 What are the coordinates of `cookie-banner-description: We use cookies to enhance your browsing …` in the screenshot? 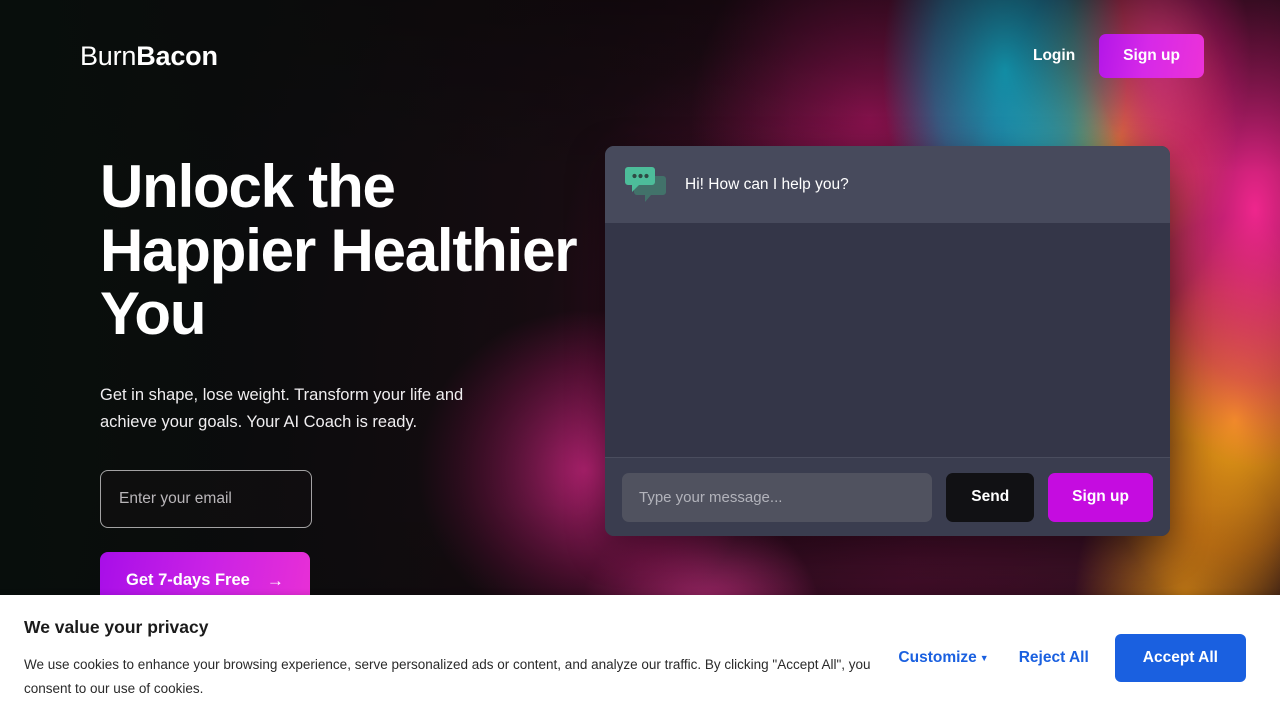 It's located at (447, 676).